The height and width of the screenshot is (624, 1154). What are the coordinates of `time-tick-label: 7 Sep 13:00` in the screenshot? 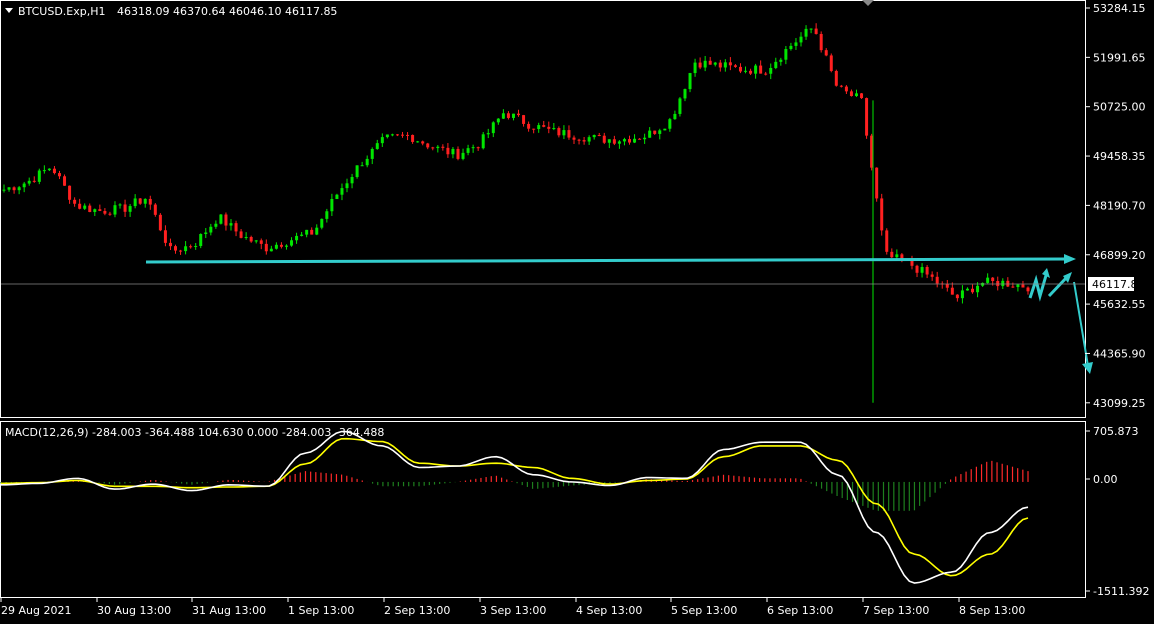 It's located at (896, 610).